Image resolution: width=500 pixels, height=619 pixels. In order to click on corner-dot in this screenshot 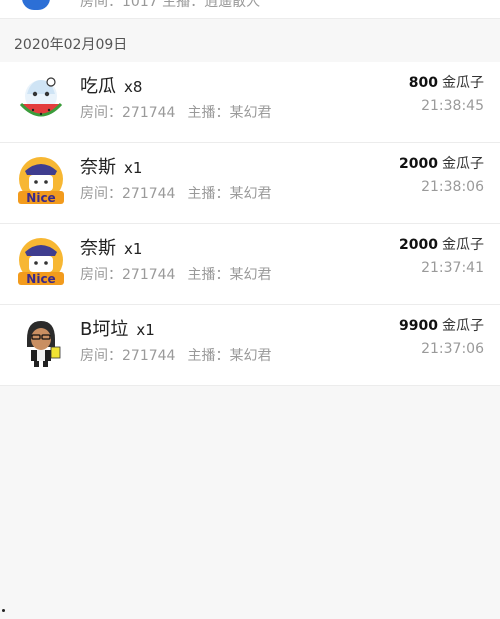, I will do `click(3, 610)`.